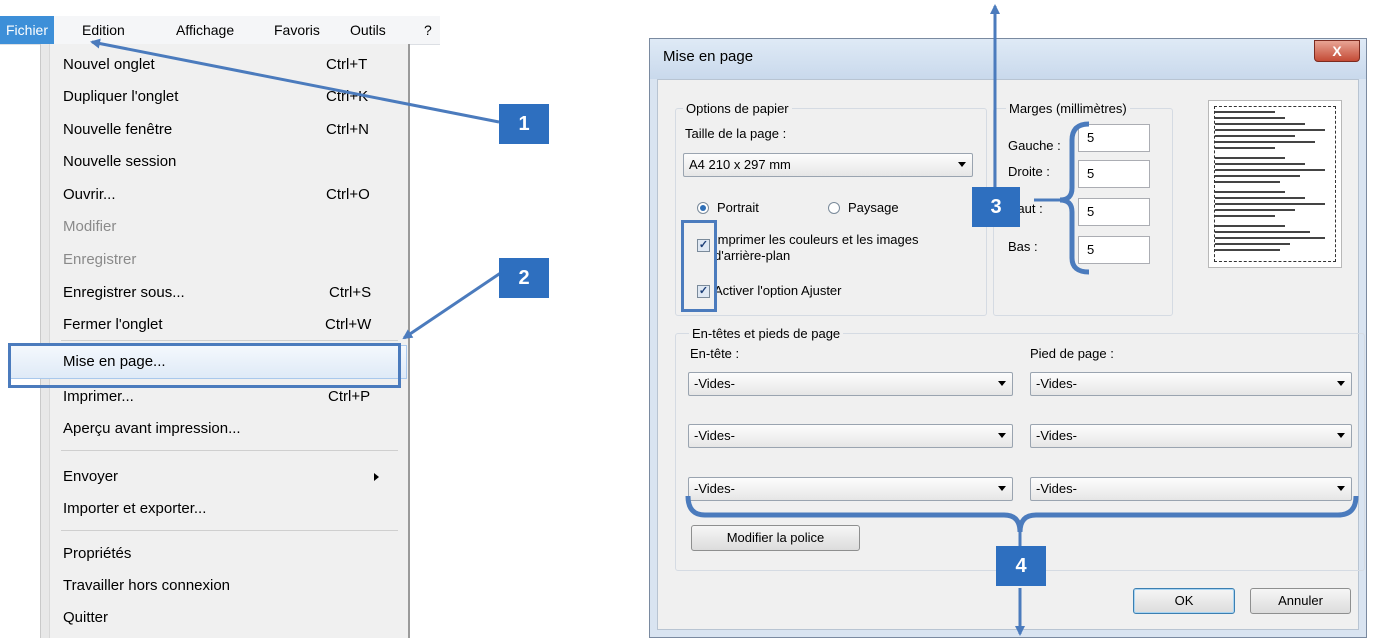 This screenshot has height=638, width=1383. Describe the element at coordinates (996, 207) in the screenshot. I see `badge-3: 3` at that location.